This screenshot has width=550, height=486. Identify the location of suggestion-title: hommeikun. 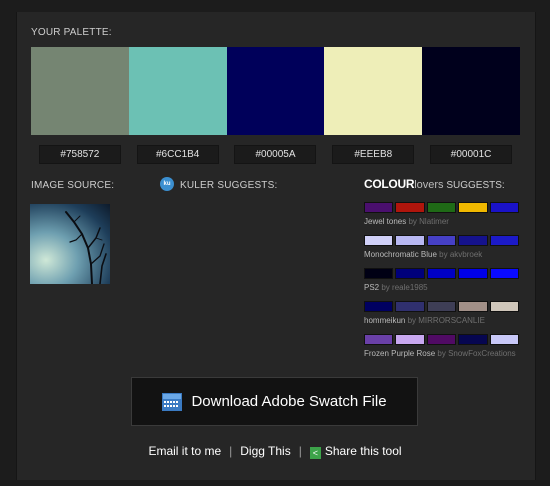
(385, 320).